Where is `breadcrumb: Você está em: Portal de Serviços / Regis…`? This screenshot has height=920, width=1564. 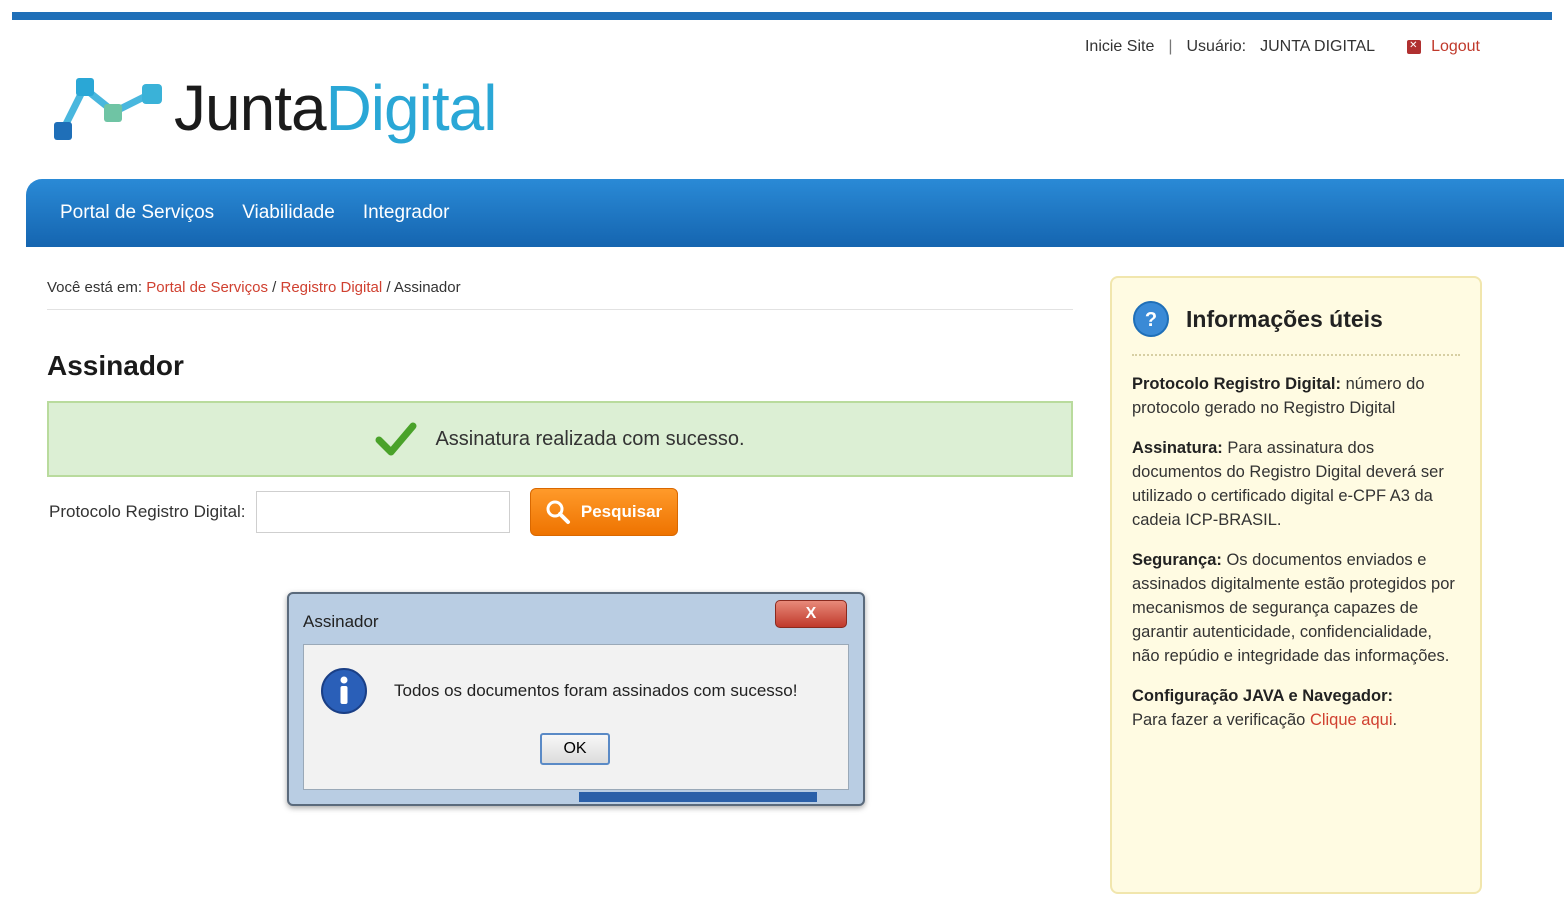
breadcrumb: Você está em: Portal de Serviços / Regis… is located at coordinates (254, 287).